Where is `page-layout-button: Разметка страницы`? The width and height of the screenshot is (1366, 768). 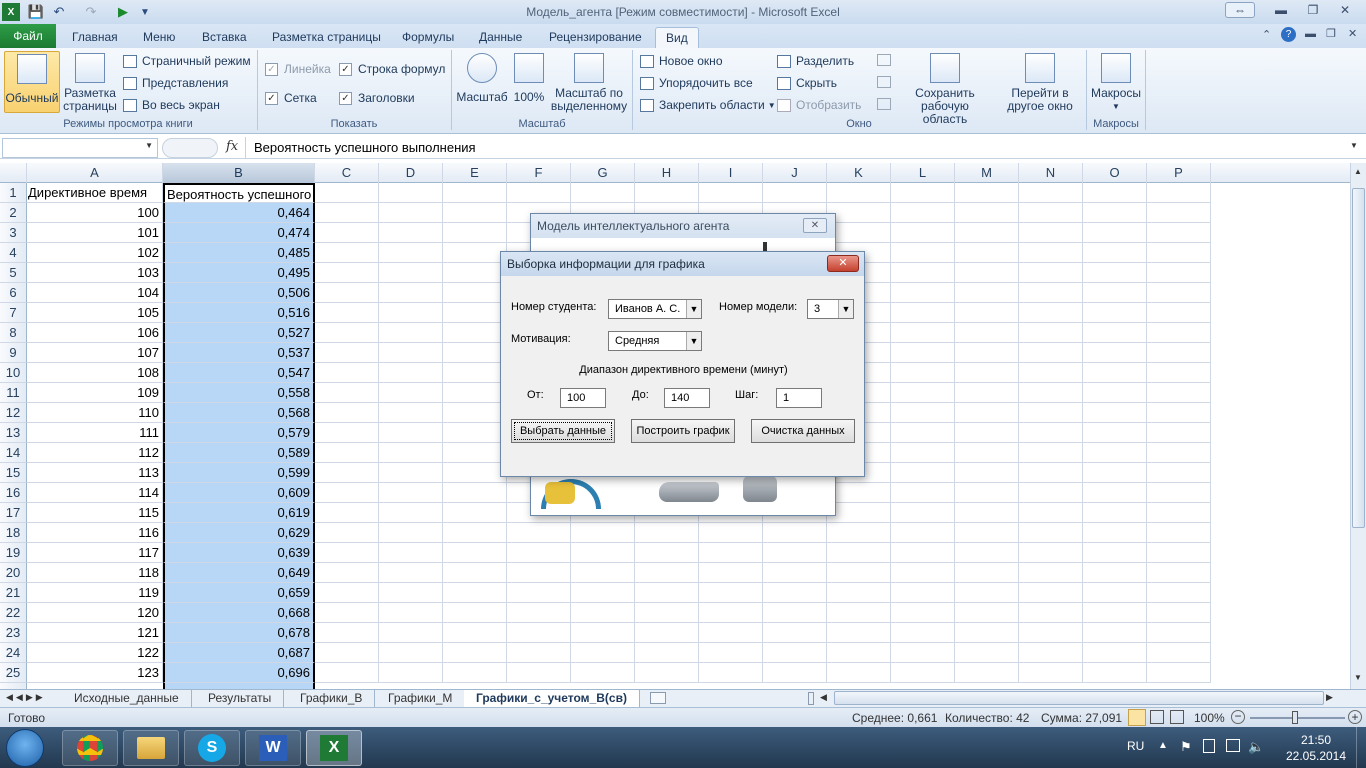
page-layout-button: Разметка страницы is located at coordinates (90, 83).